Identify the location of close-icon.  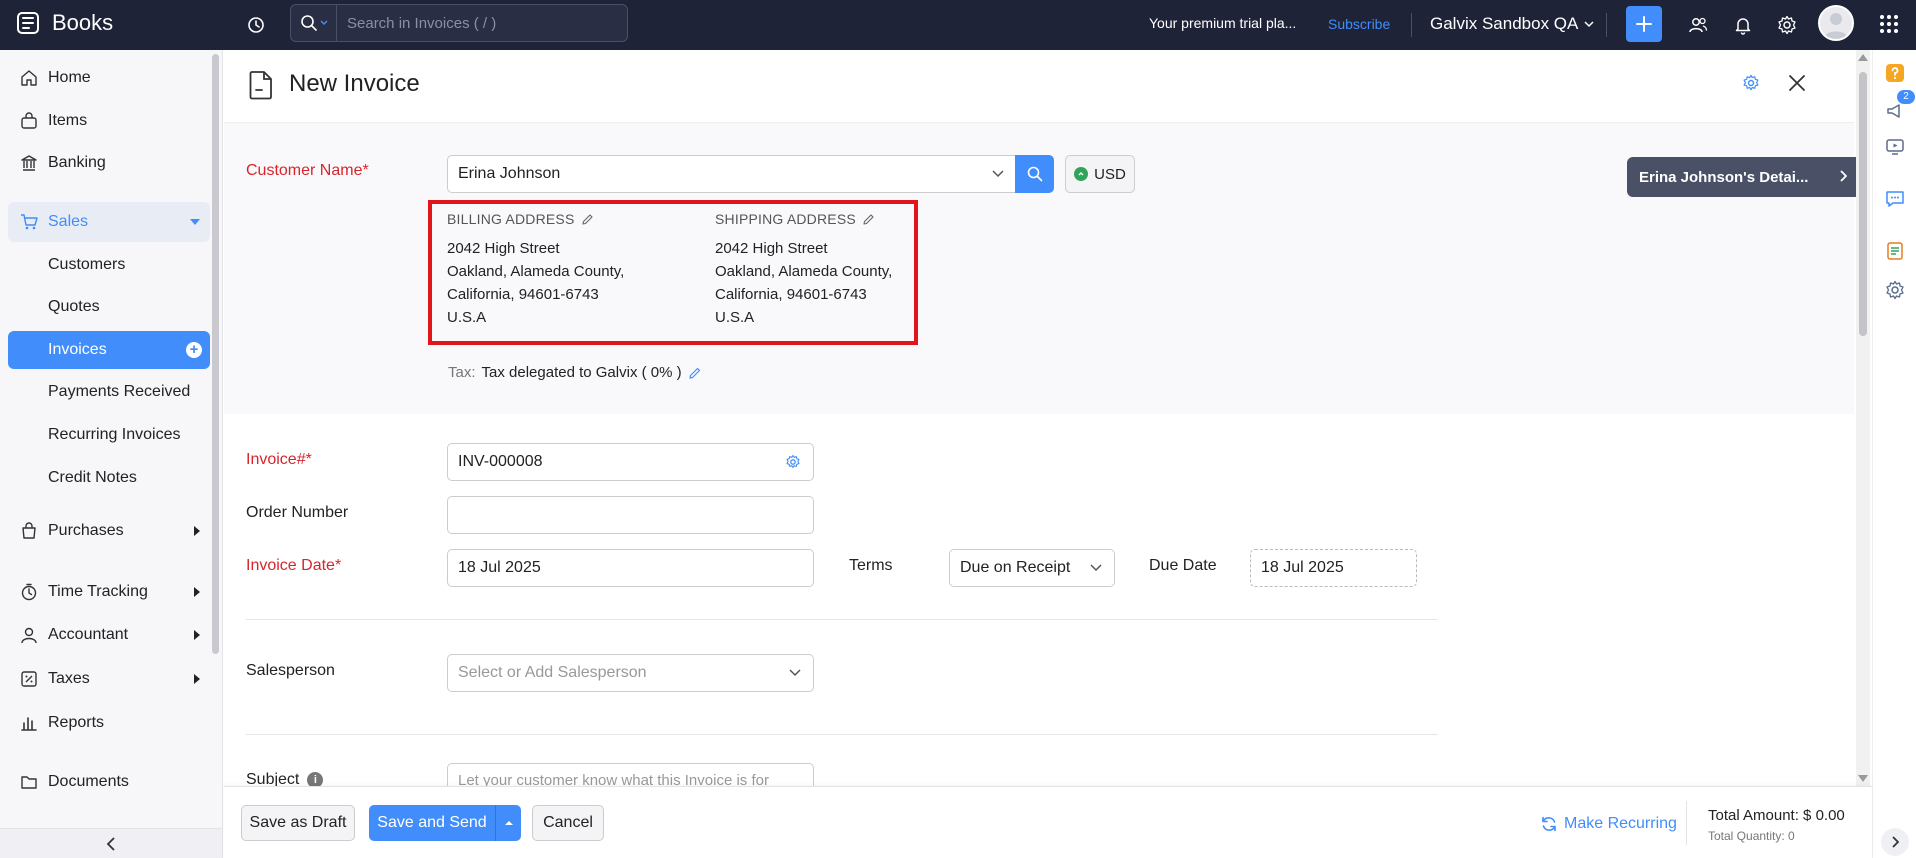
(1797, 83).